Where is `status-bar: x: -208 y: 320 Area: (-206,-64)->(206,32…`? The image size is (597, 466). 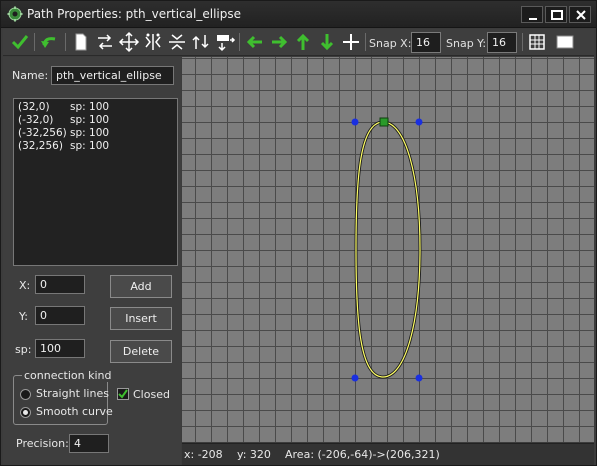
status-bar: x: -208 y: 320 Area: (-206,-64)->(206,32… is located at coordinates (388, 454).